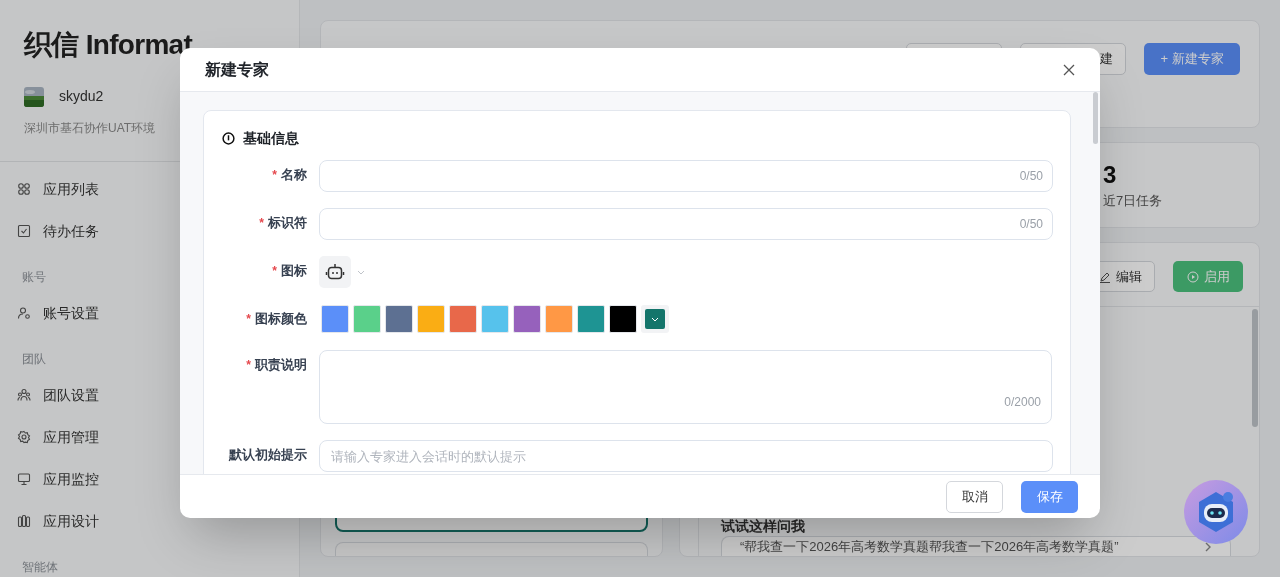  What do you see at coordinates (268, 455) in the screenshot?
I see `field-label: 默认初始提示` at bounding box center [268, 455].